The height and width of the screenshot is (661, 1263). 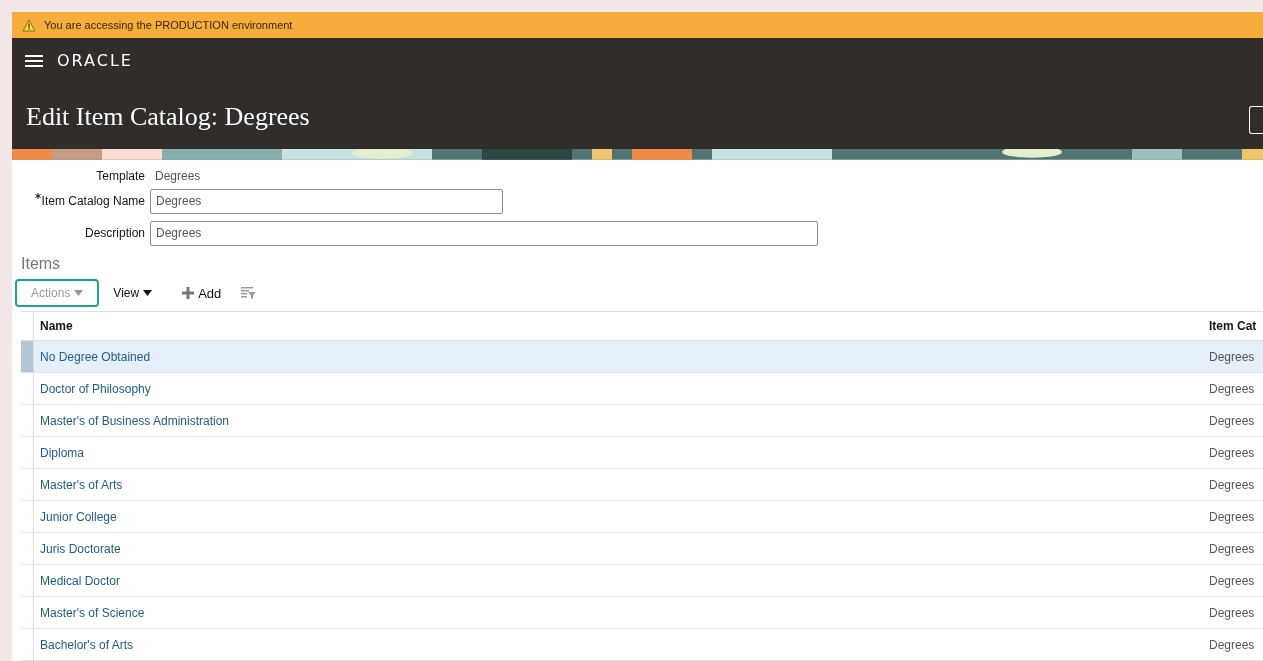 I want to click on column-header: Name, so click(x=621, y=326).